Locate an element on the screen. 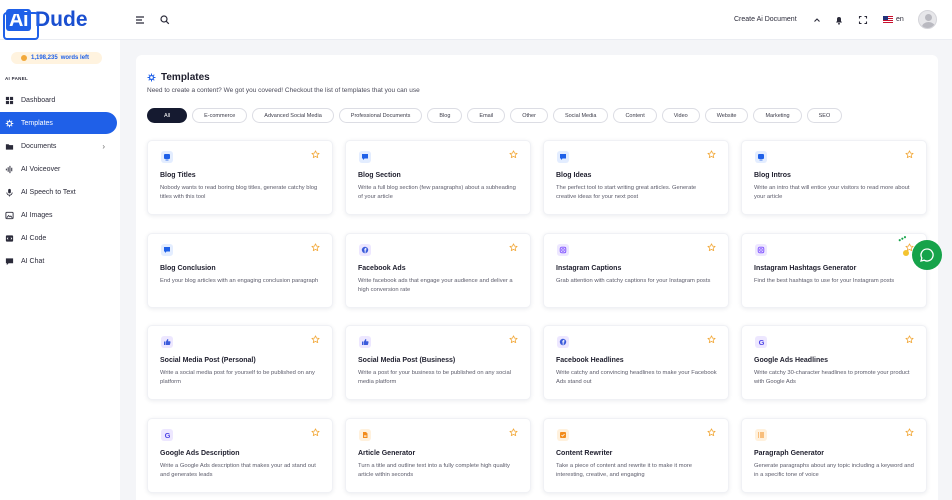 The height and width of the screenshot is (500, 952). sidebar-item-label: AI Speech to Text is located at coordinates (48, 192).